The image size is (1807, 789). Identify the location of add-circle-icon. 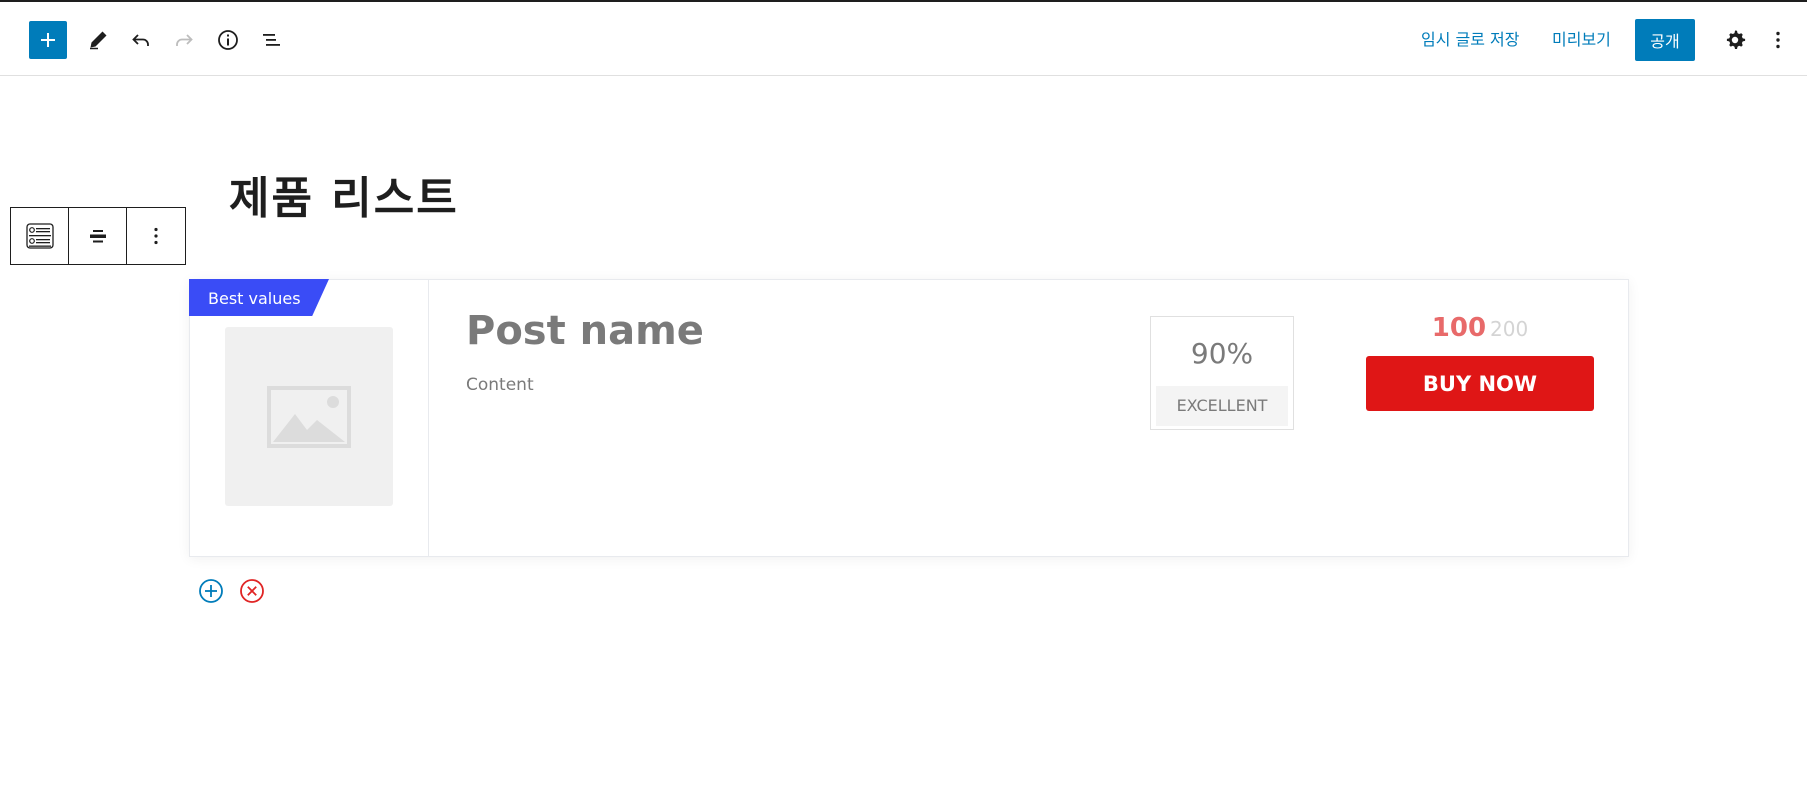
(211, 591).